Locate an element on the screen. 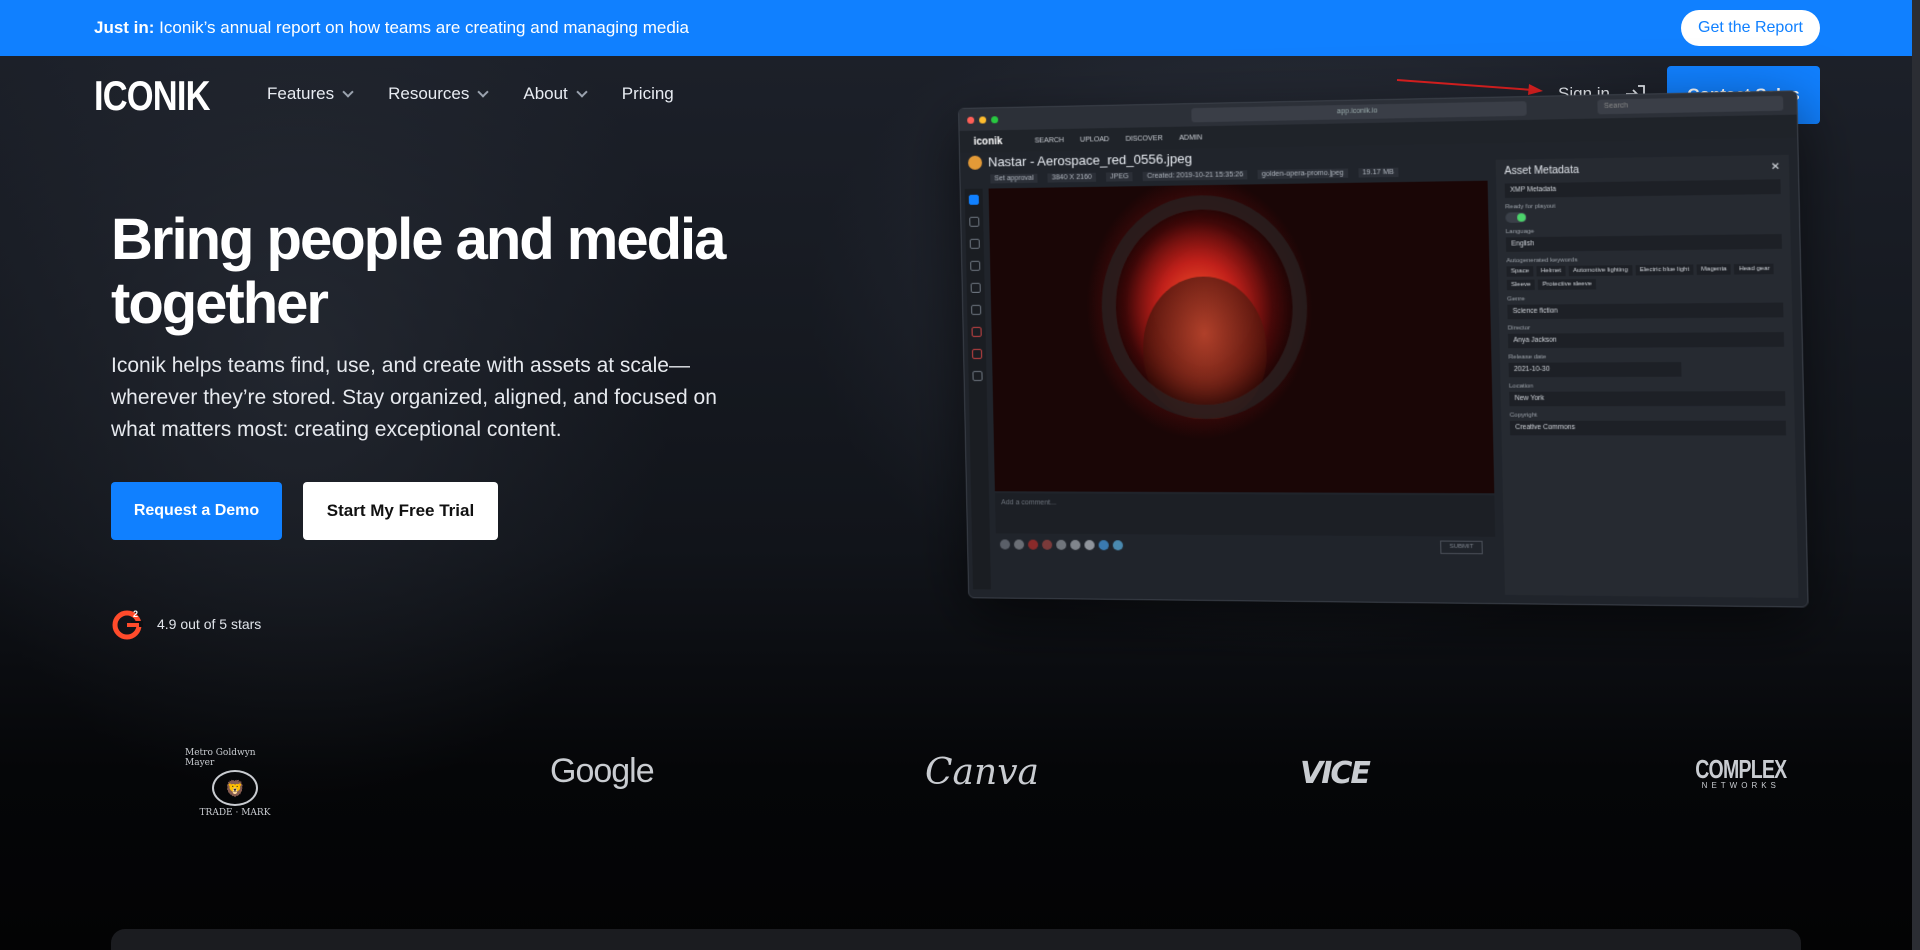 This screenshot has height=950, width=1920. mock-asset-title: Nastar - Aerospace_red_0556.jpeg is located at coordinates (1080, 160).